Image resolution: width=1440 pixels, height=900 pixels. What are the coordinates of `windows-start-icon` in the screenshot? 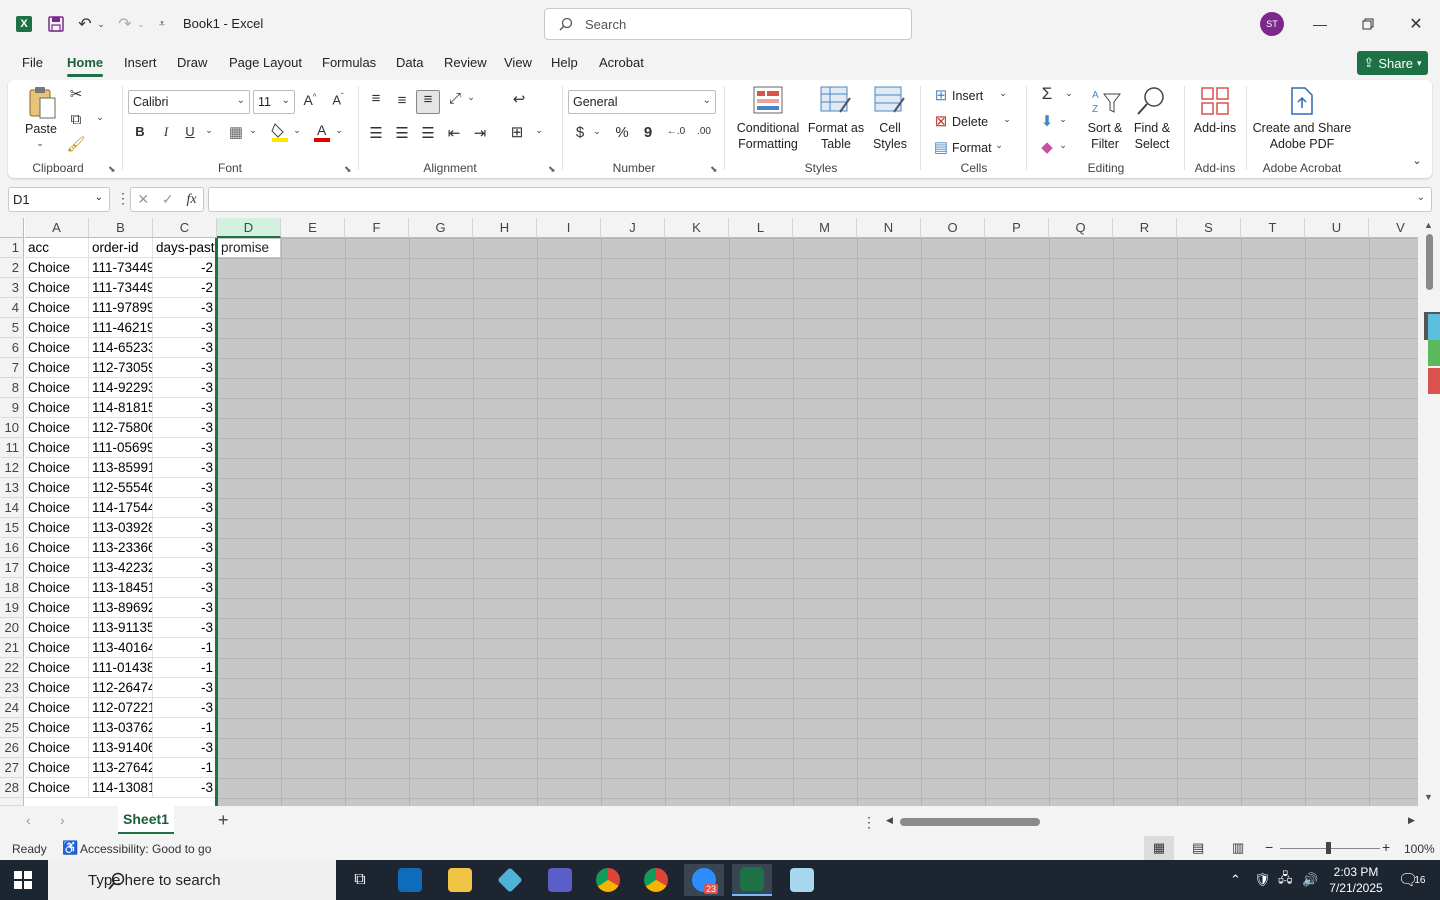 It's located at (23, 881).